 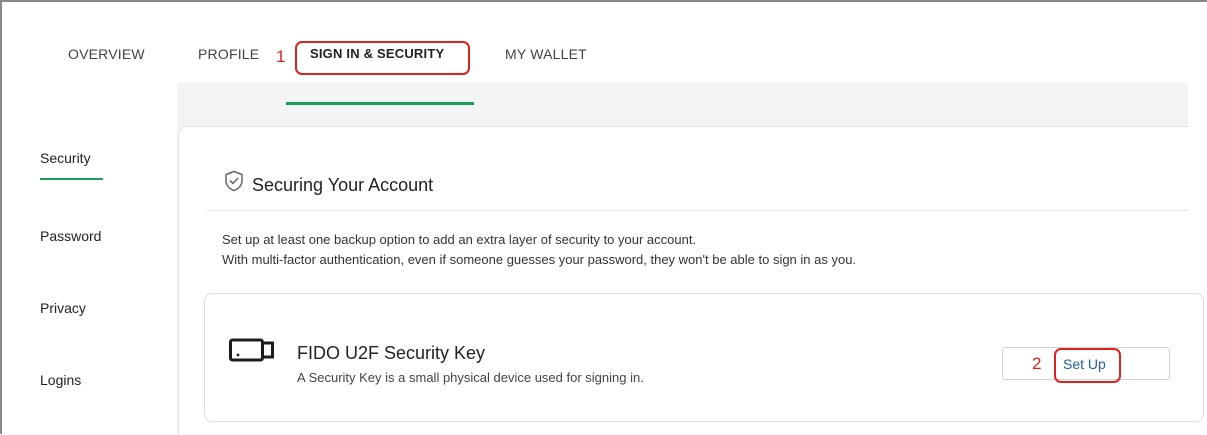 I want to click on tab-profile: PROFILE, so click(x=228, y=54).